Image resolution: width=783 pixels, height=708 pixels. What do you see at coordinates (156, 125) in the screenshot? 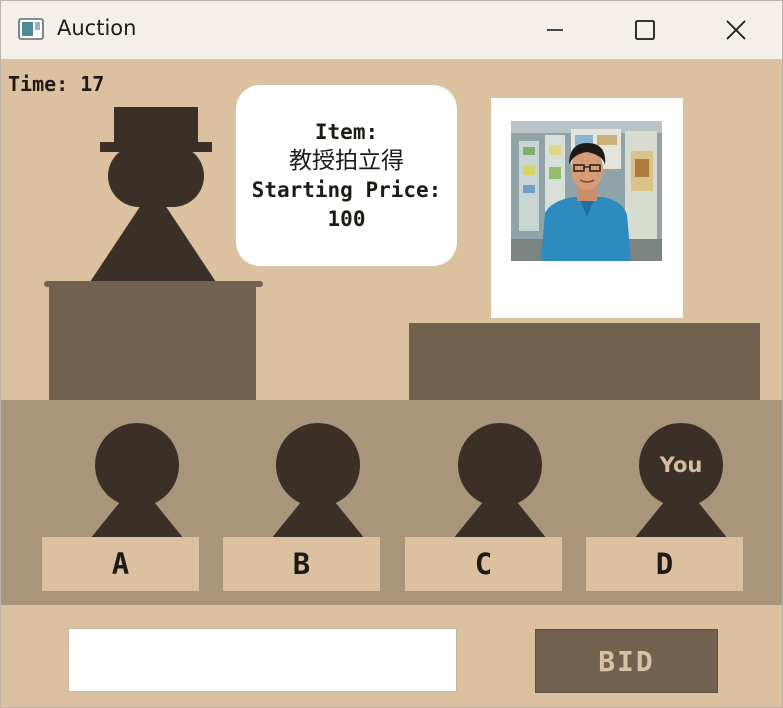
I see `top-hat` at bounding box center [156, 125].